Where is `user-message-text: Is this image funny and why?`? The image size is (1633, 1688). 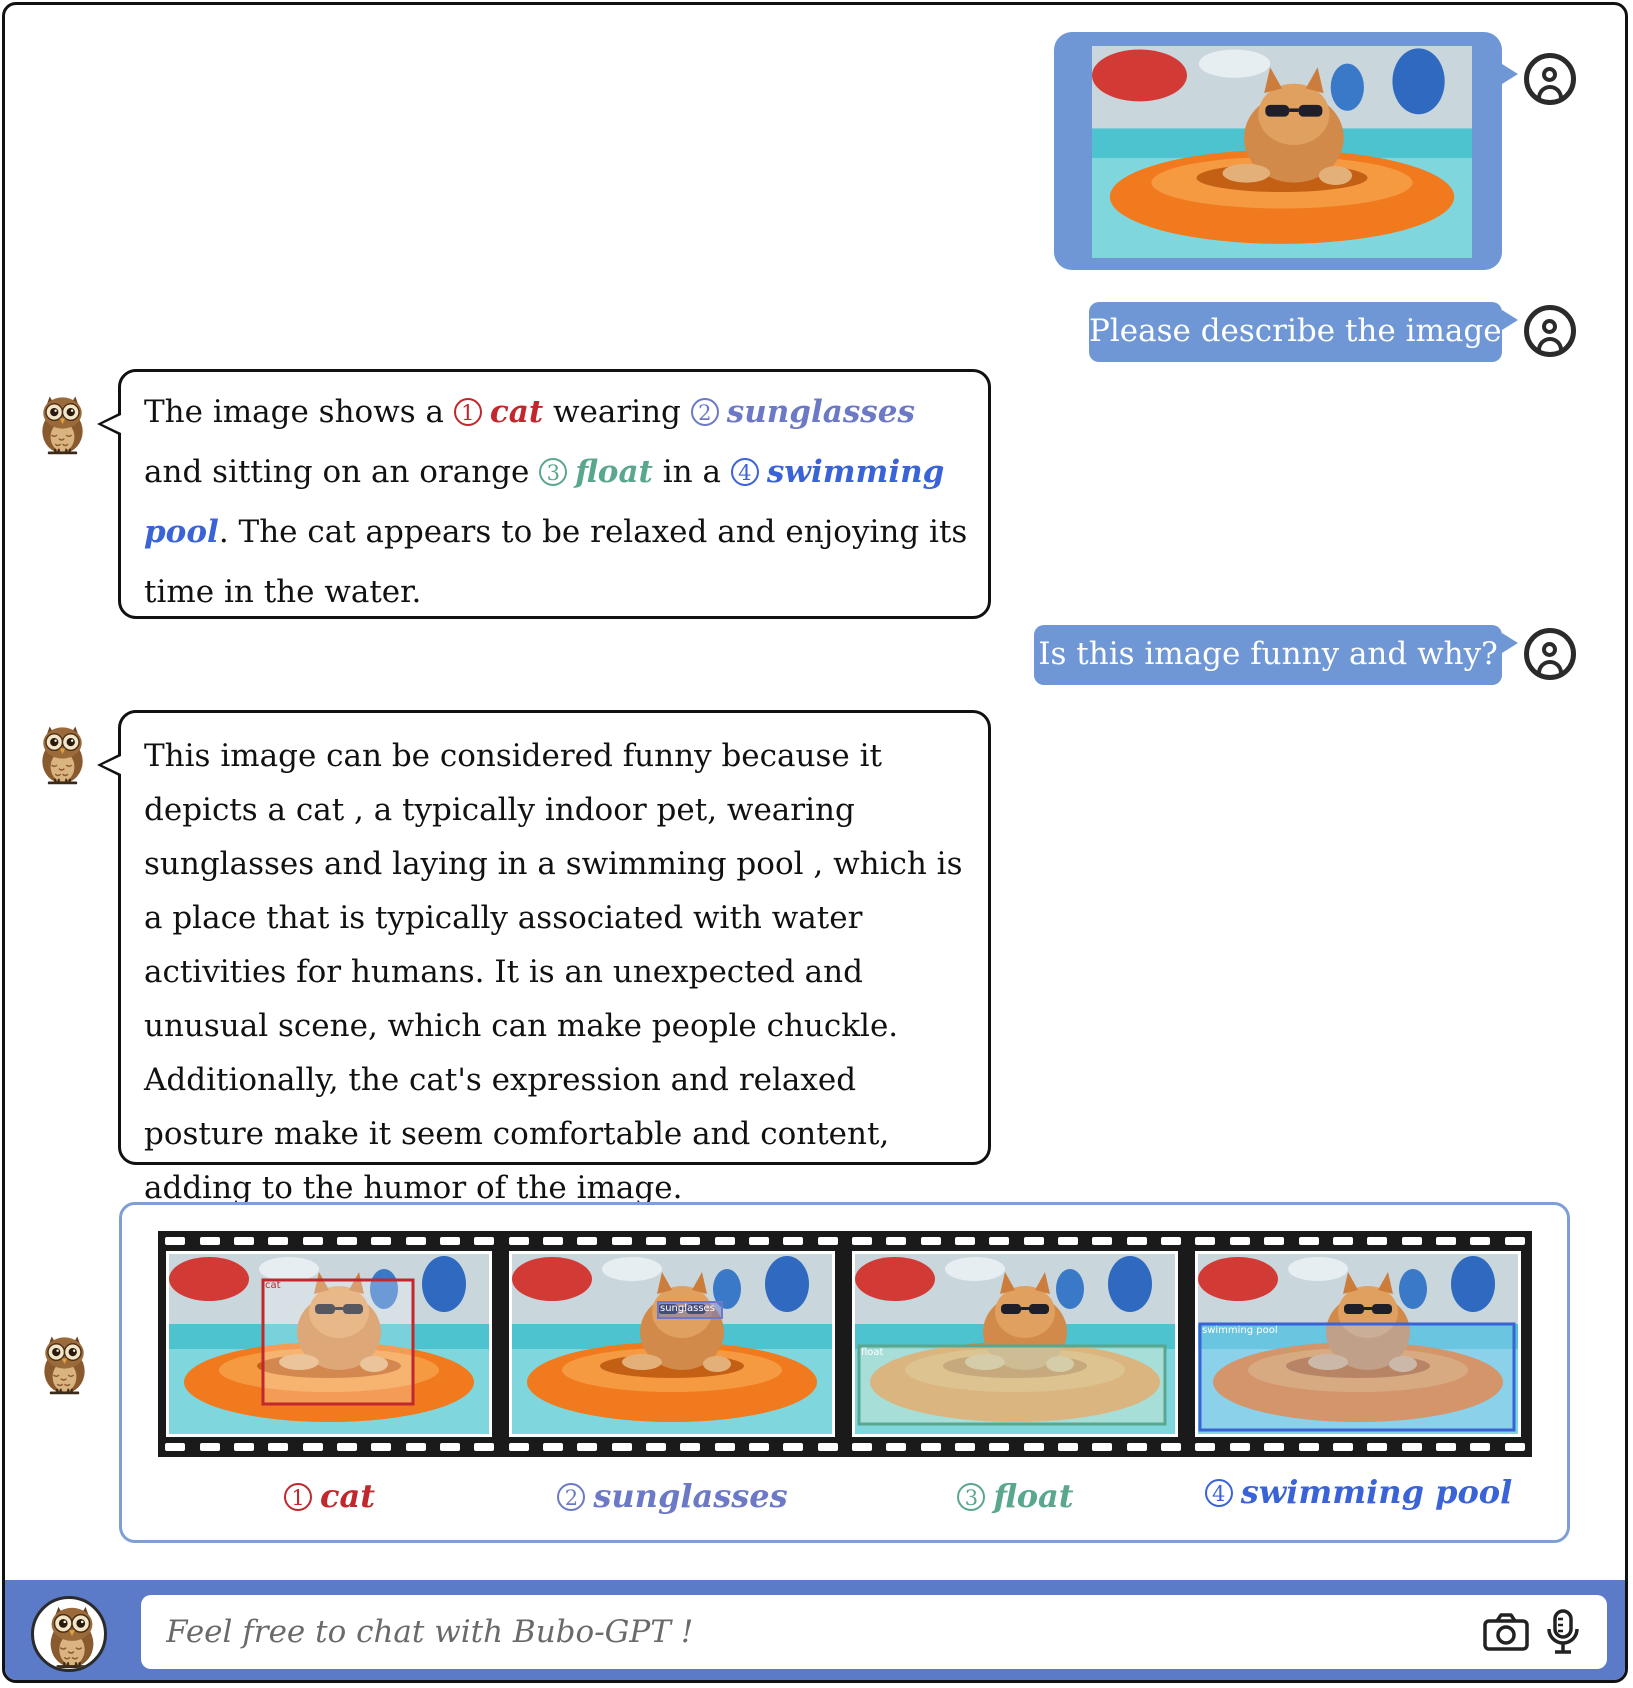
user-message-text: Is this image funny and why? is located at coordinates (1268, 654).